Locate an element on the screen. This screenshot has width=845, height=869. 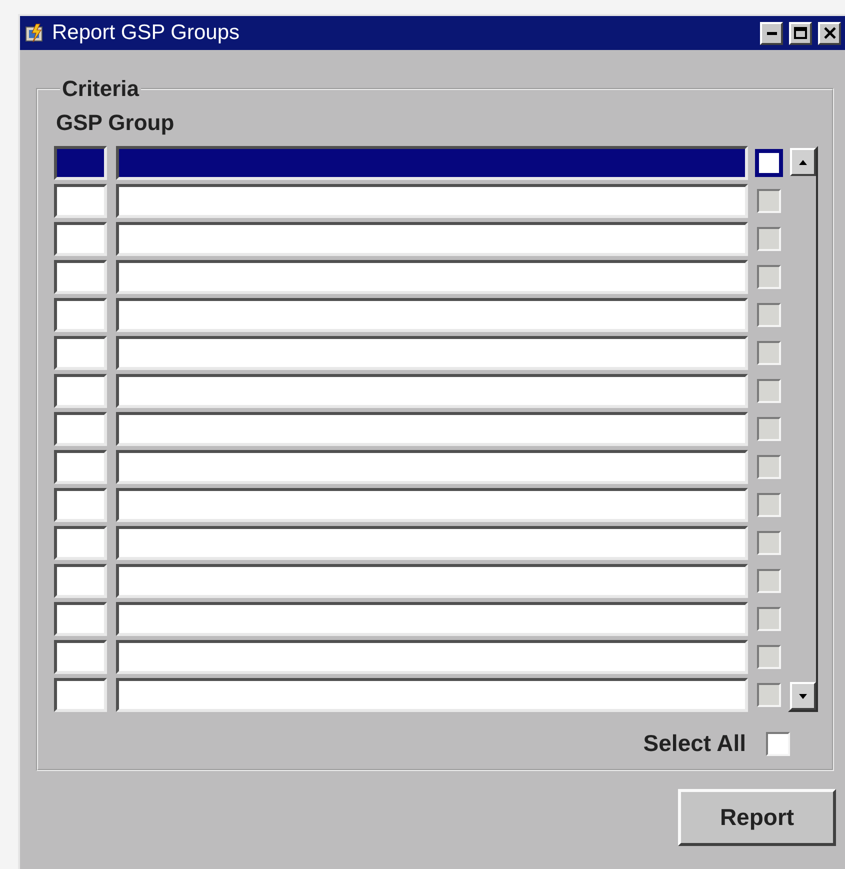
select-all-label: Select All is located at coordinates (694, 743).